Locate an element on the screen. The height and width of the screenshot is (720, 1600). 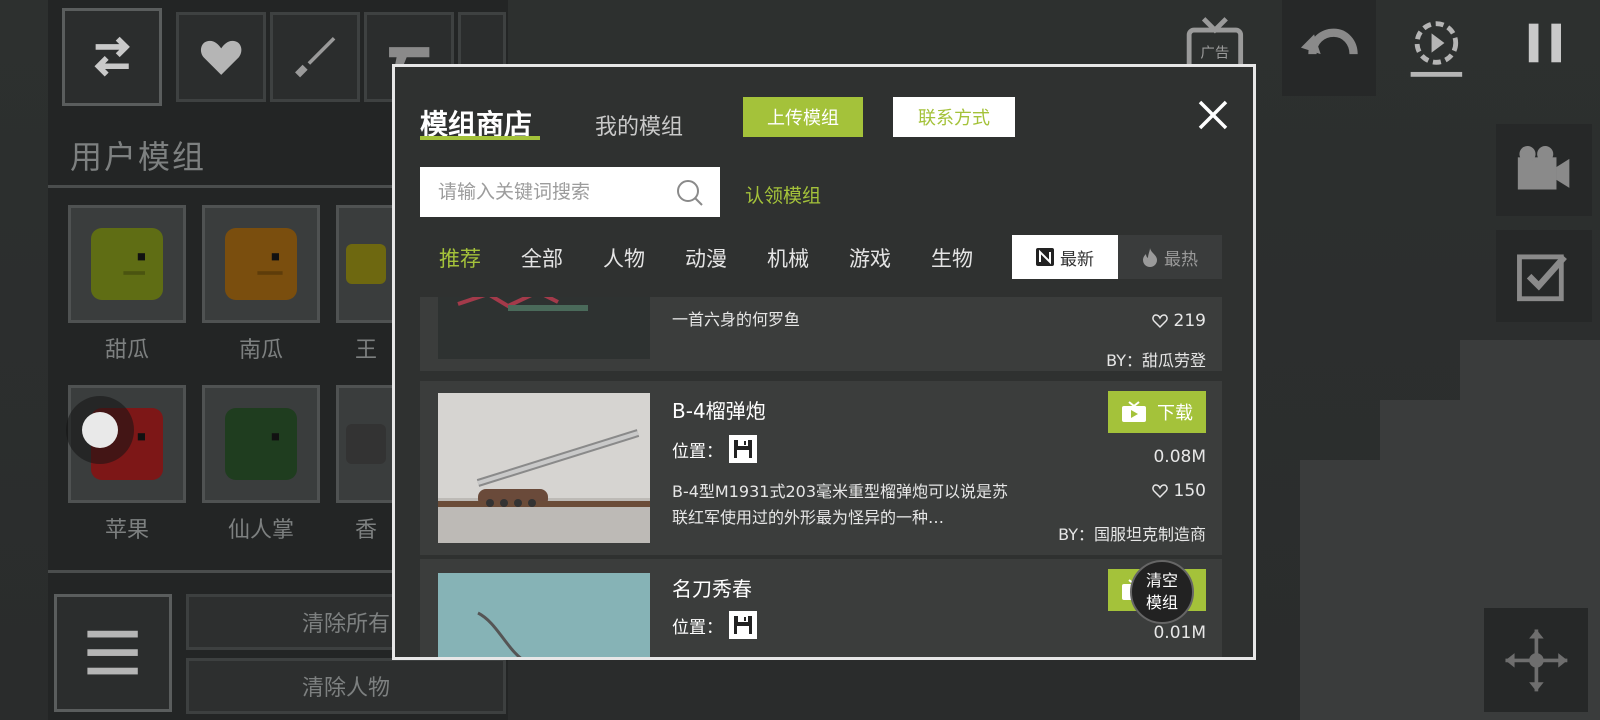
like-count: 150 is located at coordinates (1178, 491).